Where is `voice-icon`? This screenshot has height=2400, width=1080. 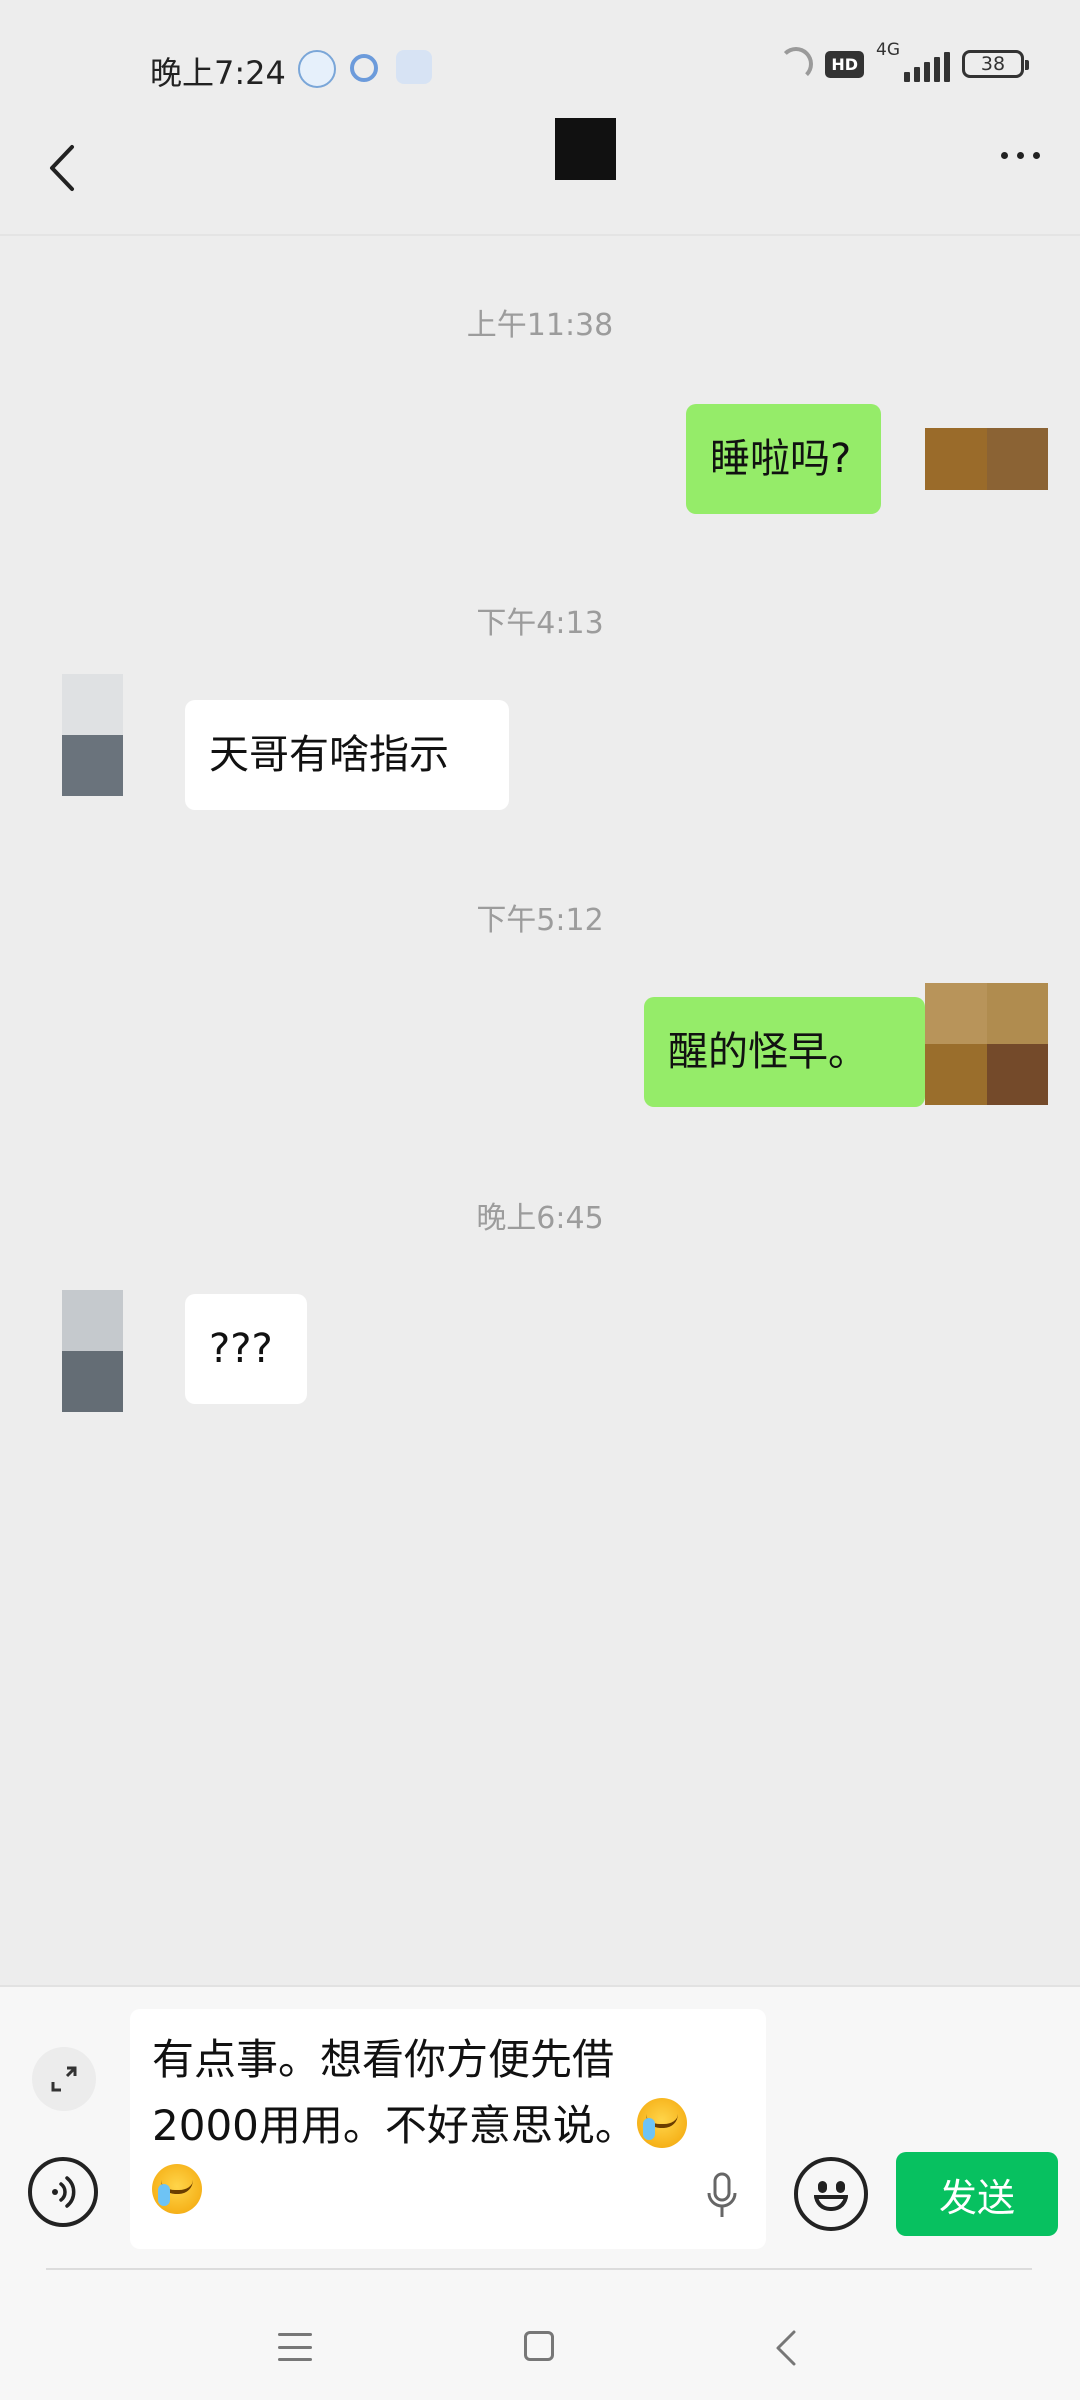
voice-icon is located at coordinates (64, 2192).